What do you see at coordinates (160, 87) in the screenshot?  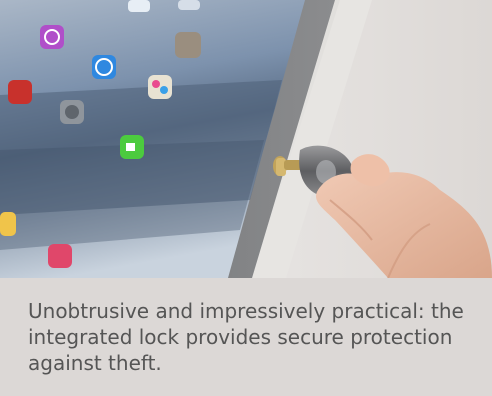 I see `game-center-icon` at bounding box center [160, 87].